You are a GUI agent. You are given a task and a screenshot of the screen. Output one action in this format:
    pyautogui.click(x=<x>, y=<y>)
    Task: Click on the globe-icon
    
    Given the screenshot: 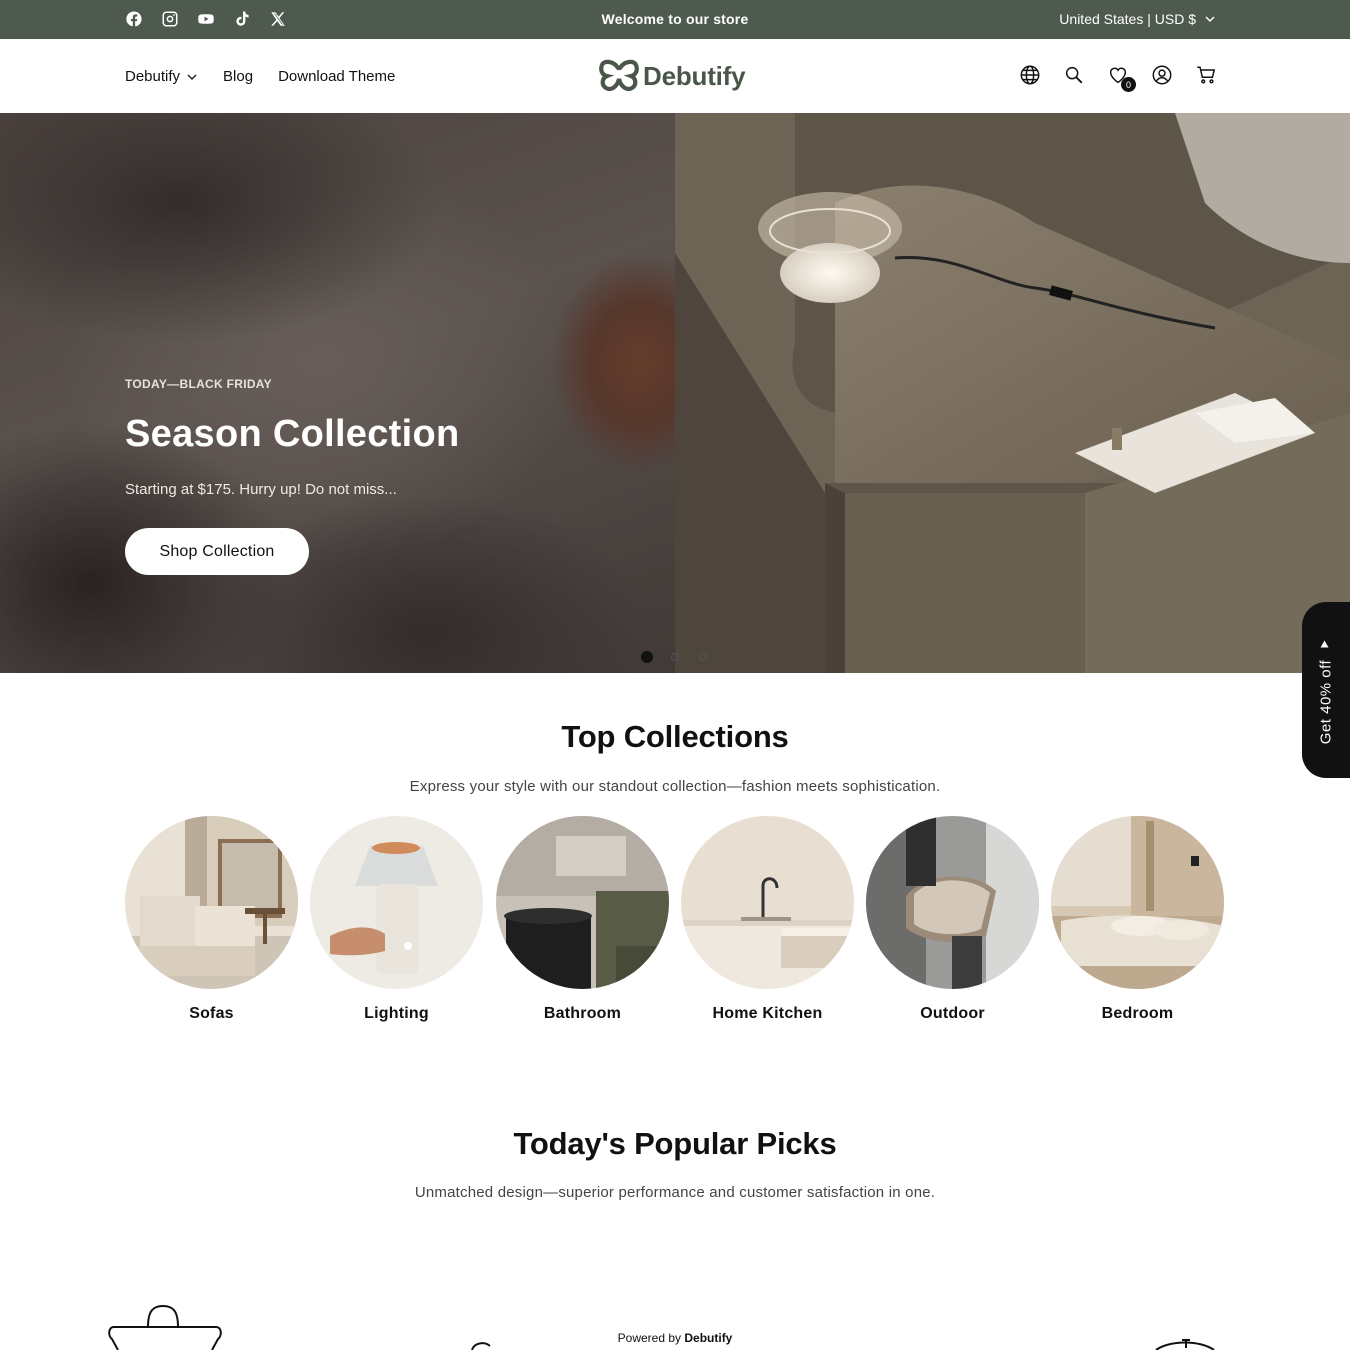 What is the action you would take?
    pyautogui.click(x=1030, y=75)
    